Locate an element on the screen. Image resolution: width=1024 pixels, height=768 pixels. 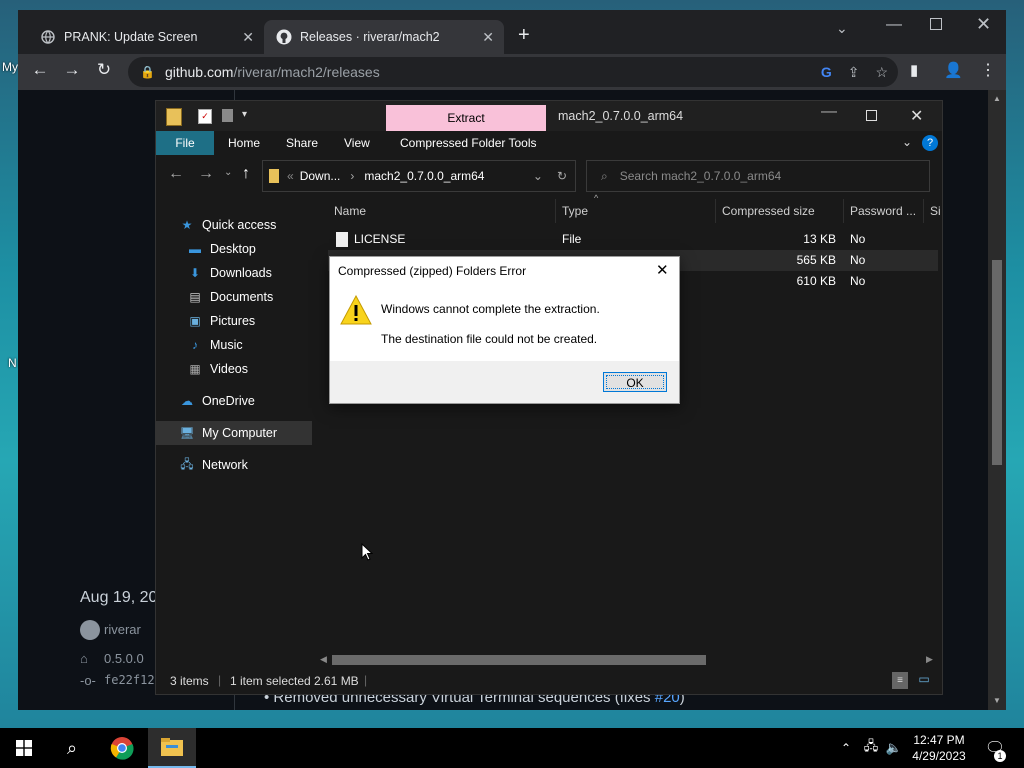
nav-network: 🖧 Network is located at coordinates (246, 465).